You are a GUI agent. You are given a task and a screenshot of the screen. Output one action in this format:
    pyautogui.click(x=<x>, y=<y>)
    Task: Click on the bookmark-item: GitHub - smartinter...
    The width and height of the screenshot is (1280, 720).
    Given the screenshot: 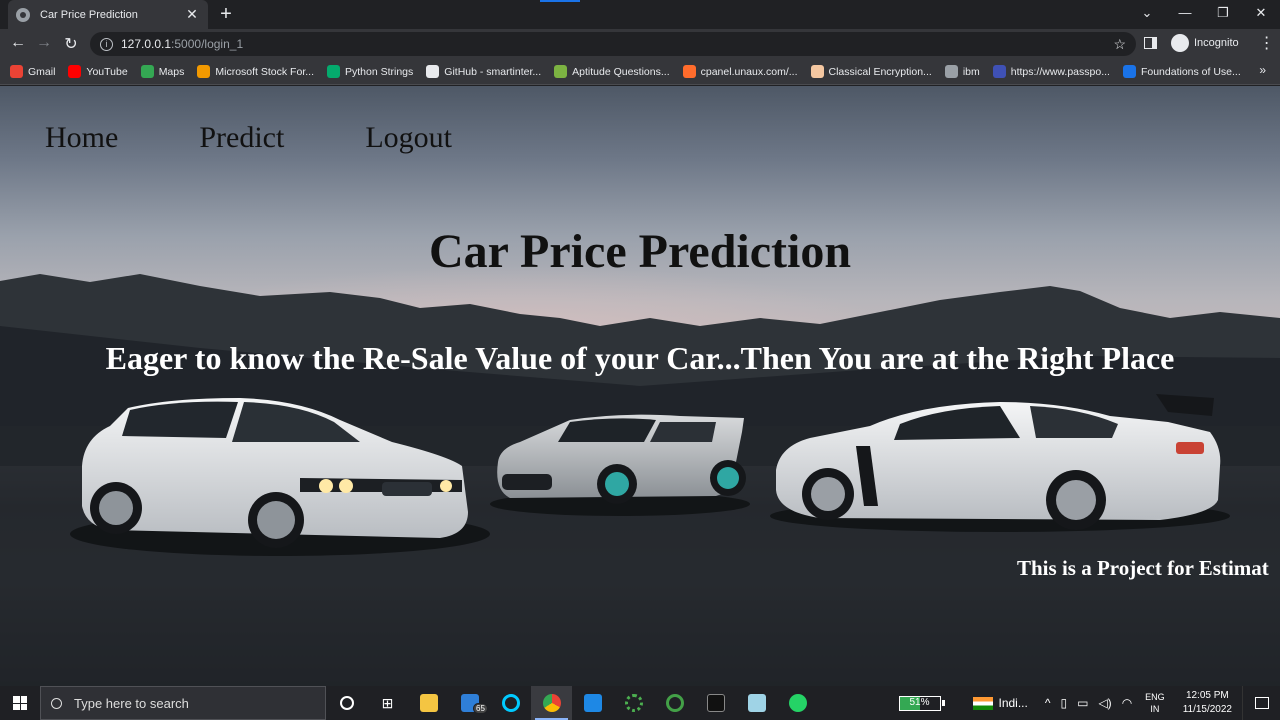 What is the action you would take?
    pyautogui.click(x=483, y=71)
    